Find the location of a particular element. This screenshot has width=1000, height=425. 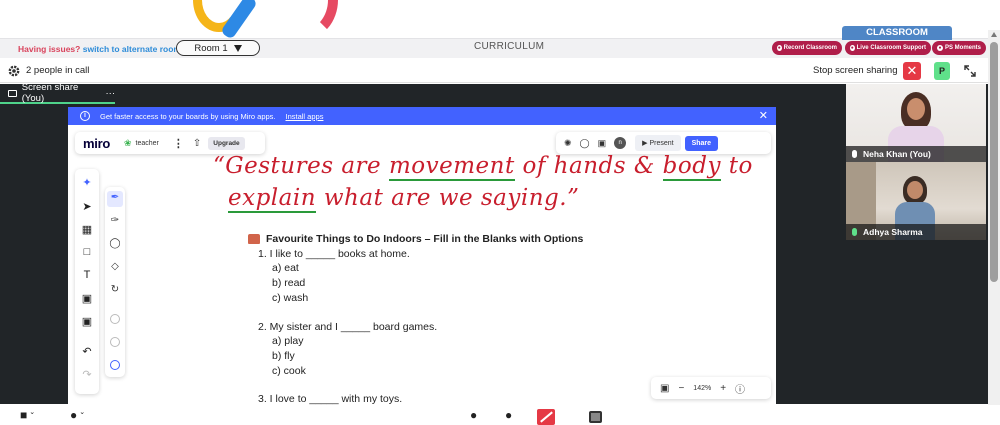

curriculum-label: CURRICULUM is located at coordinates (509, 46).